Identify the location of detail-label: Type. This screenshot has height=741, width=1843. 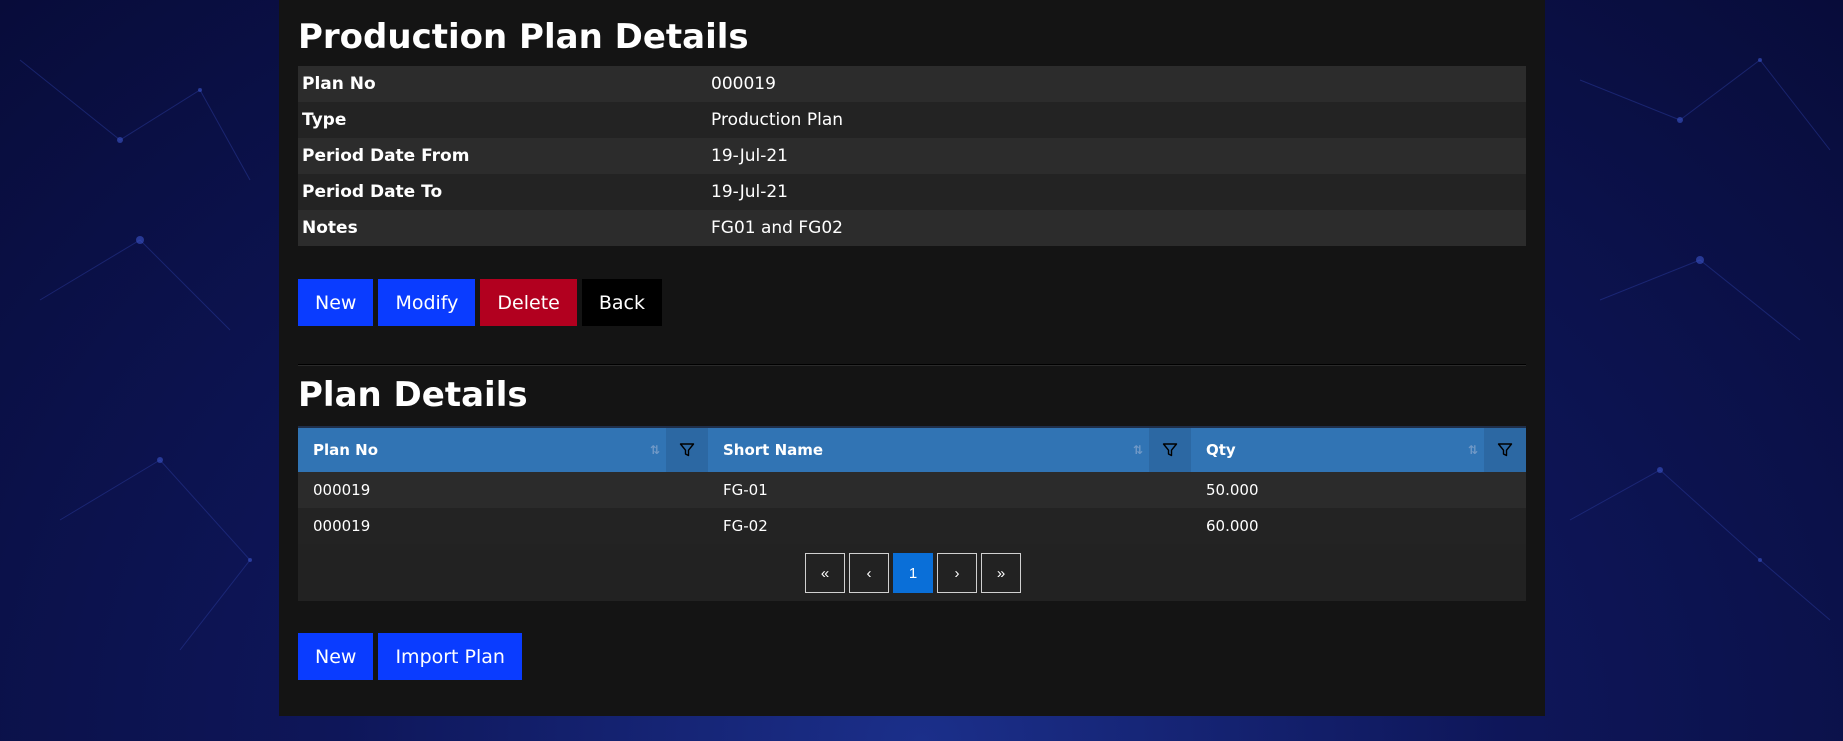
(502, 120).